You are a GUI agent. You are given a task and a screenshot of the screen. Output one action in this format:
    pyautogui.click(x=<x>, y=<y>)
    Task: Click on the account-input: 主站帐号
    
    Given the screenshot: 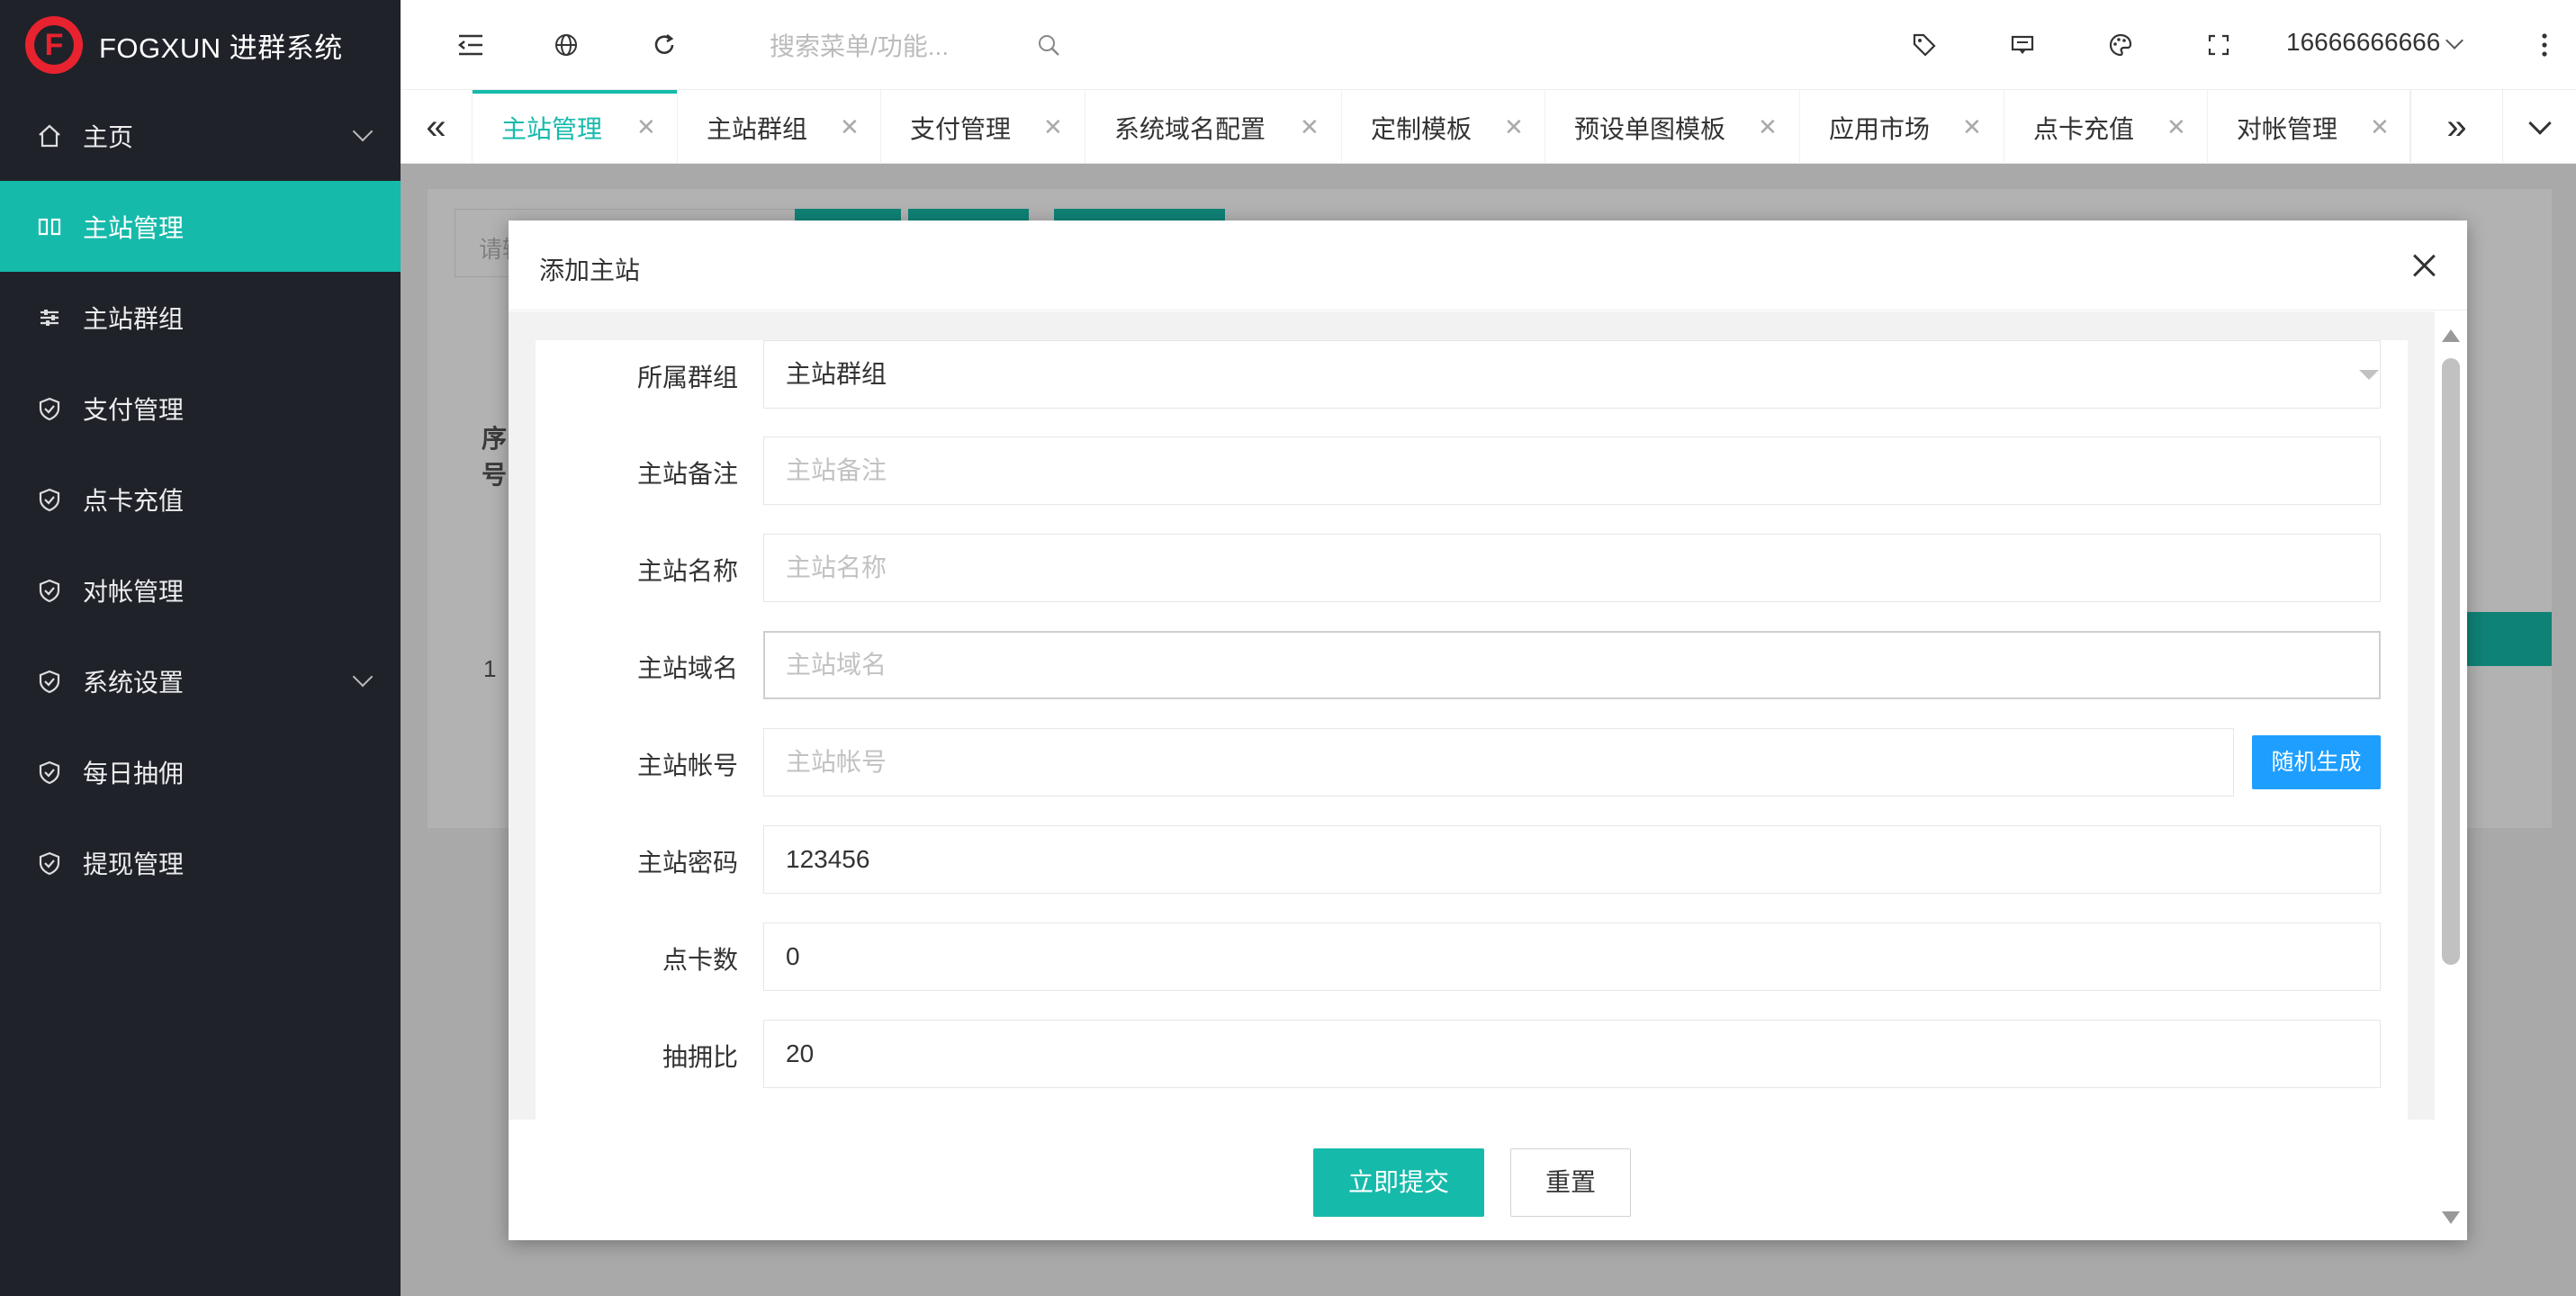 What is the action you would take?
    pyautogui.click(x=1498, y=762)
    